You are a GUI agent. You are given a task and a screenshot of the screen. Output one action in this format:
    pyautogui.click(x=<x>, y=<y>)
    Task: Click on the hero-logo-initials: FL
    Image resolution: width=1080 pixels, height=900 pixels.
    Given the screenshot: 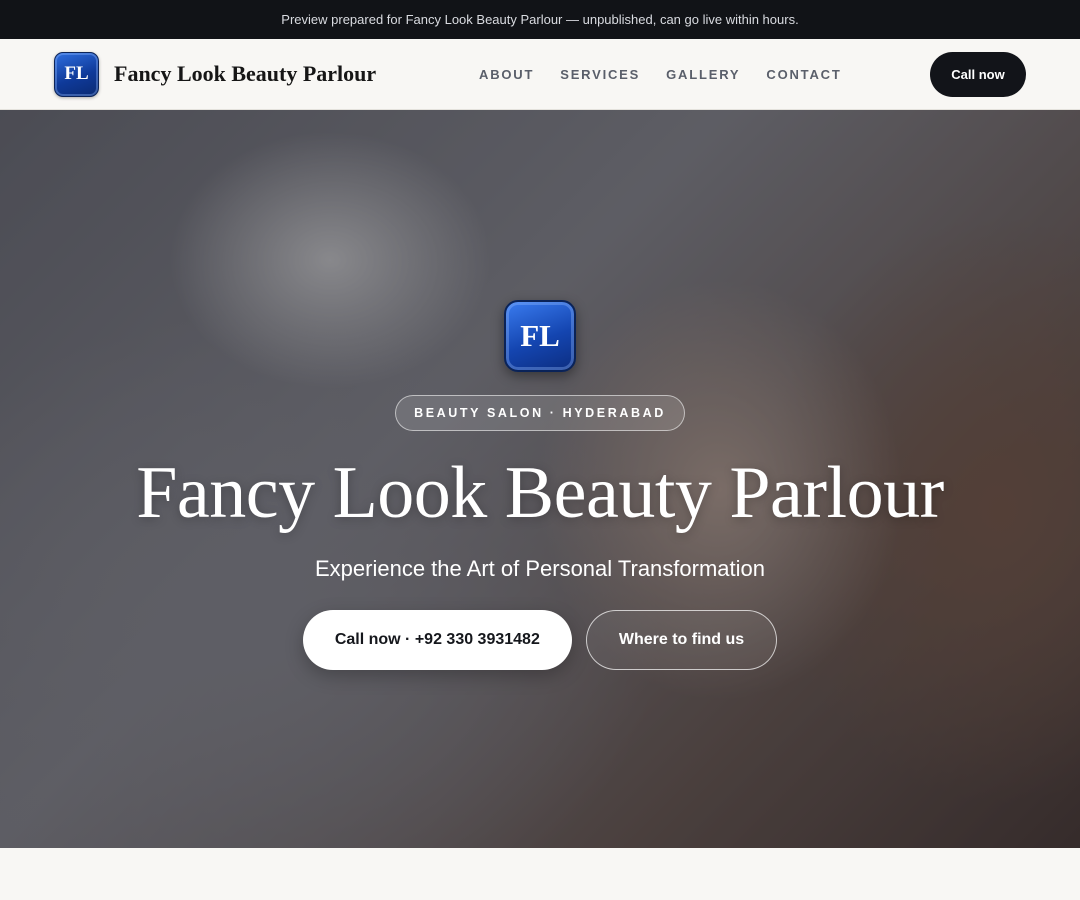 What is the action you would take?
    pyautogui.click(x=540, y=335)
    